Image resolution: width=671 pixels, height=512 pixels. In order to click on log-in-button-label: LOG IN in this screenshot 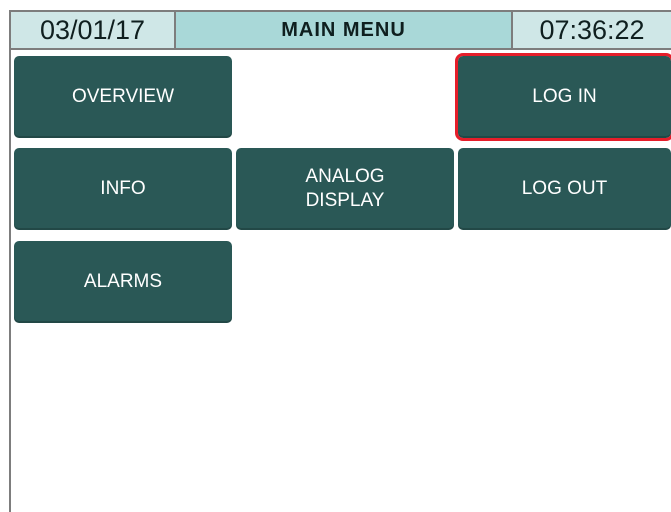, I will do `click(564, 96)`.